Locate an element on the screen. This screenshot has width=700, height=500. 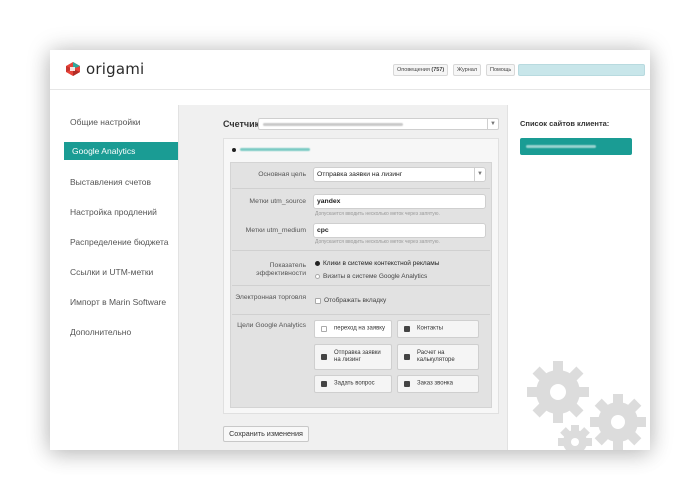
efficiency-option-clicks: Клики в системе контекстной рекламы is located at coordinates (377, 263).